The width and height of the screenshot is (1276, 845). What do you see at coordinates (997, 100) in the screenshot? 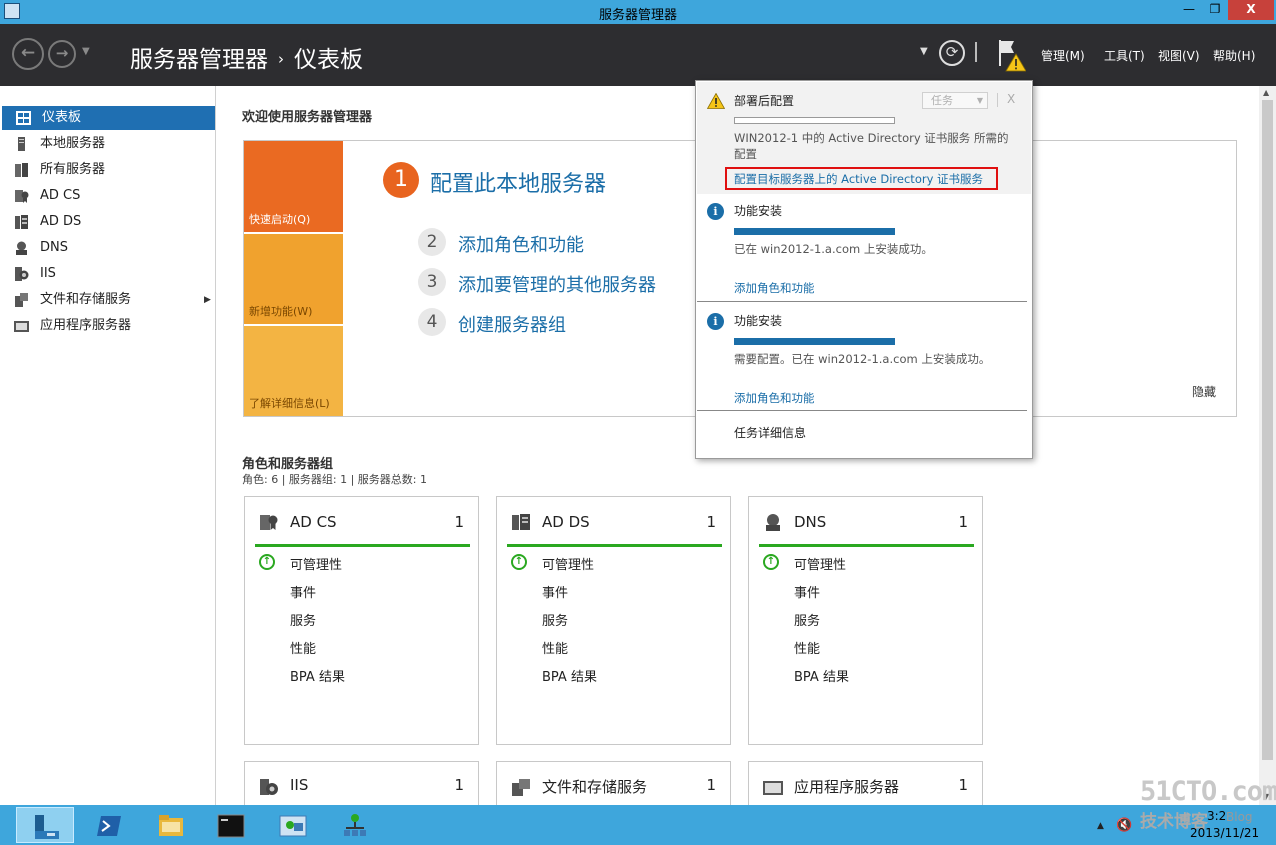
I see `popup-divider` at bounding box center [997, 100].